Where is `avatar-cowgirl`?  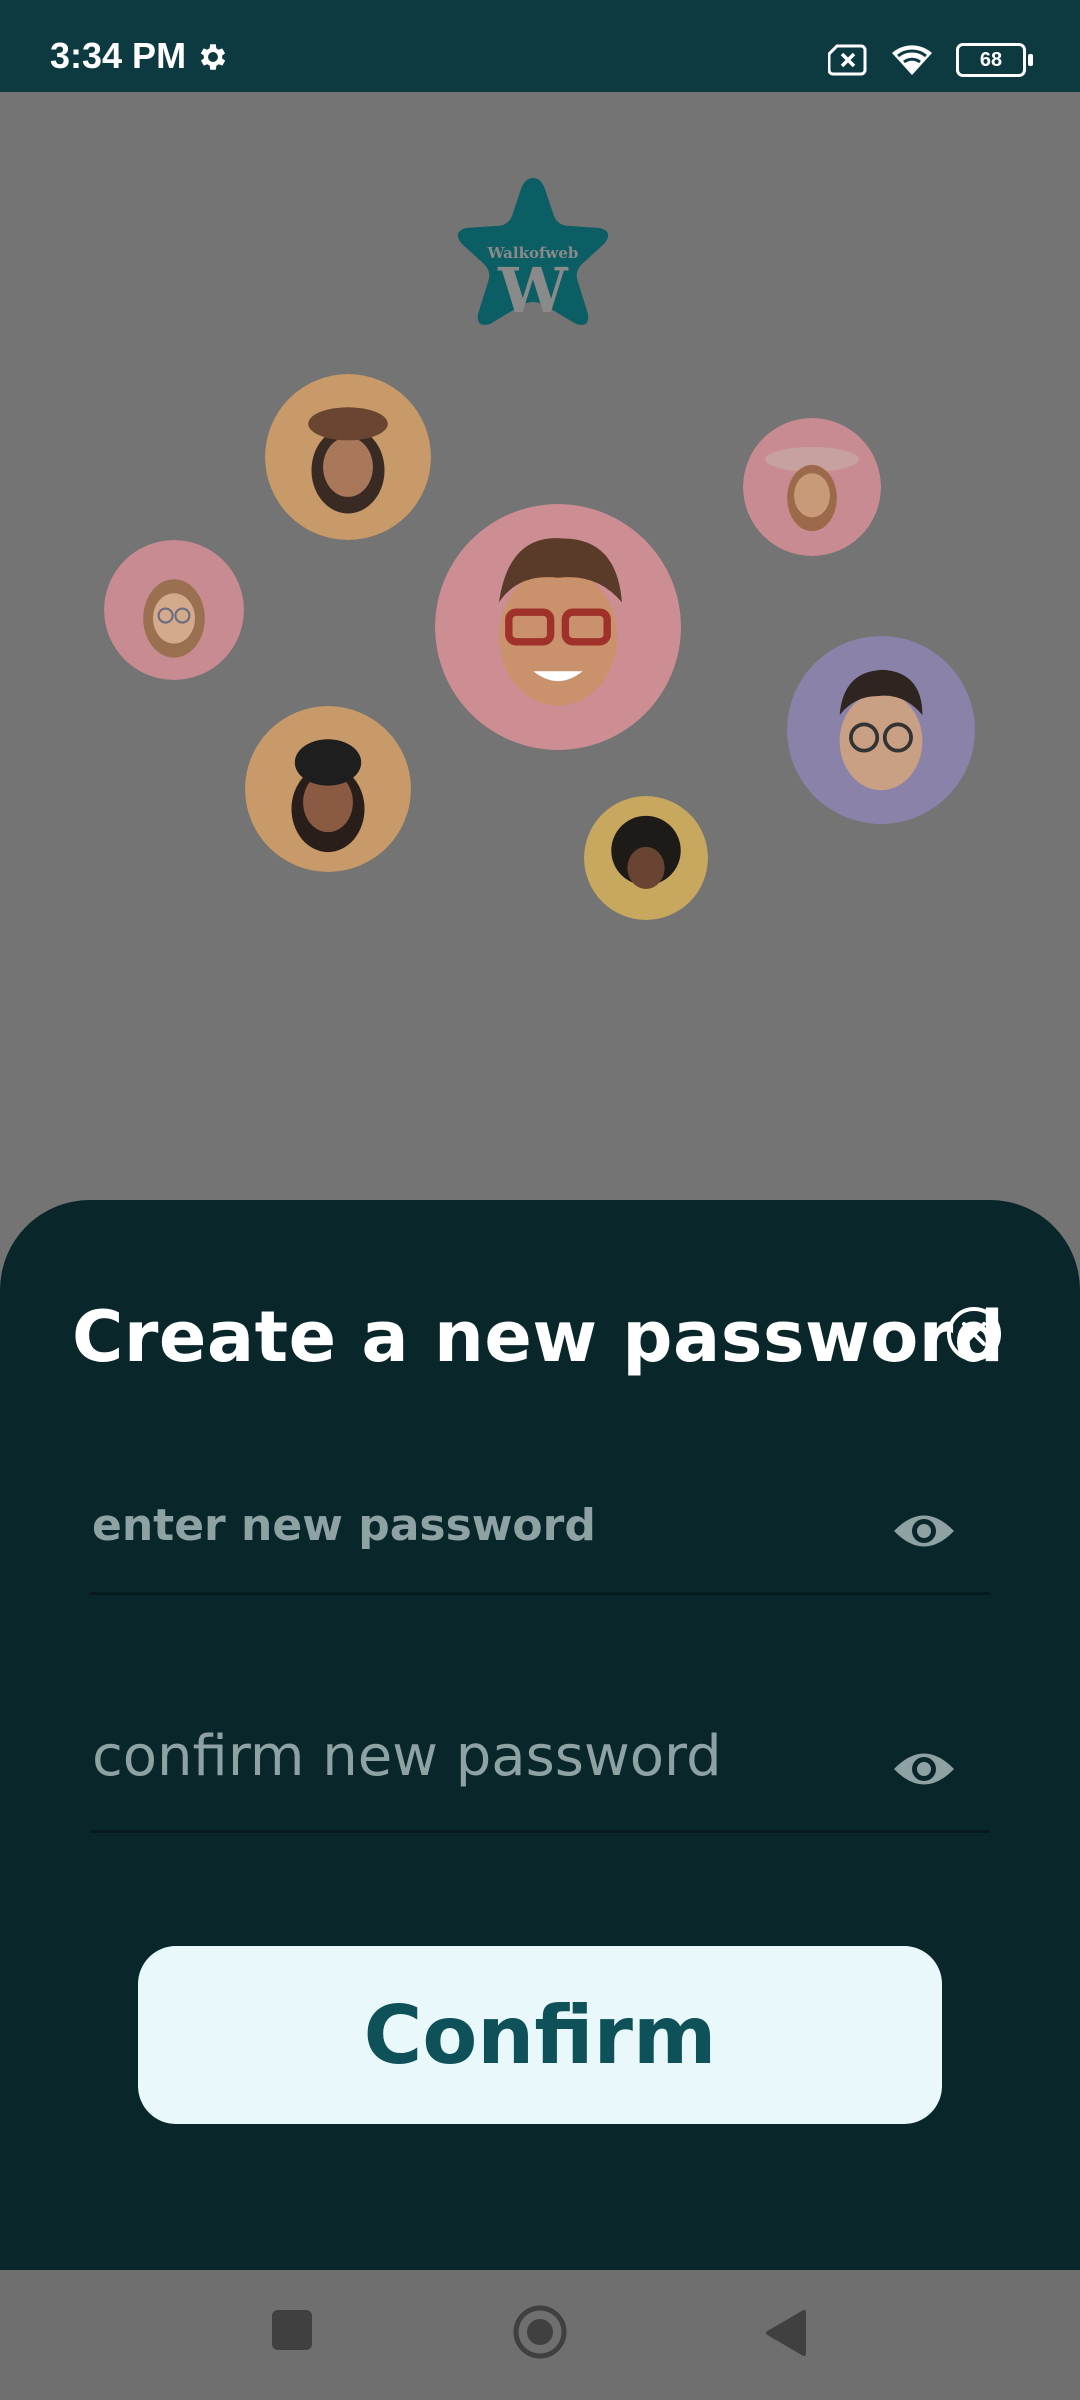
avatar-cowgirl is located at coordinates (812, 487).